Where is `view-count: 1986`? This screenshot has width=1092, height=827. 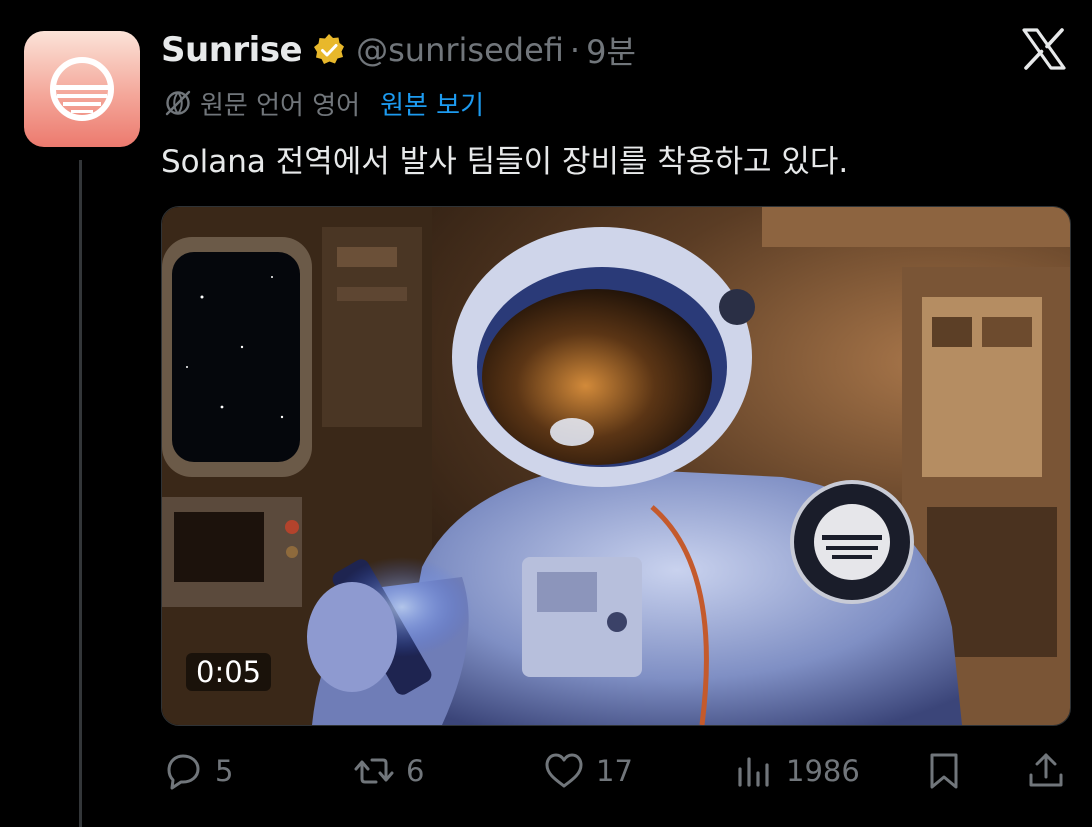
view-count: 1986 is located at coordinates (823, 771).